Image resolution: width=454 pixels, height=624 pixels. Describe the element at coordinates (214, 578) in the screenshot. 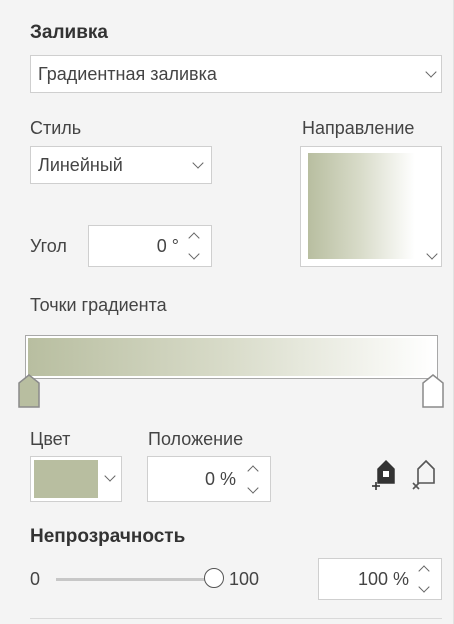

I see `opacity-slider-thumb` at that location.